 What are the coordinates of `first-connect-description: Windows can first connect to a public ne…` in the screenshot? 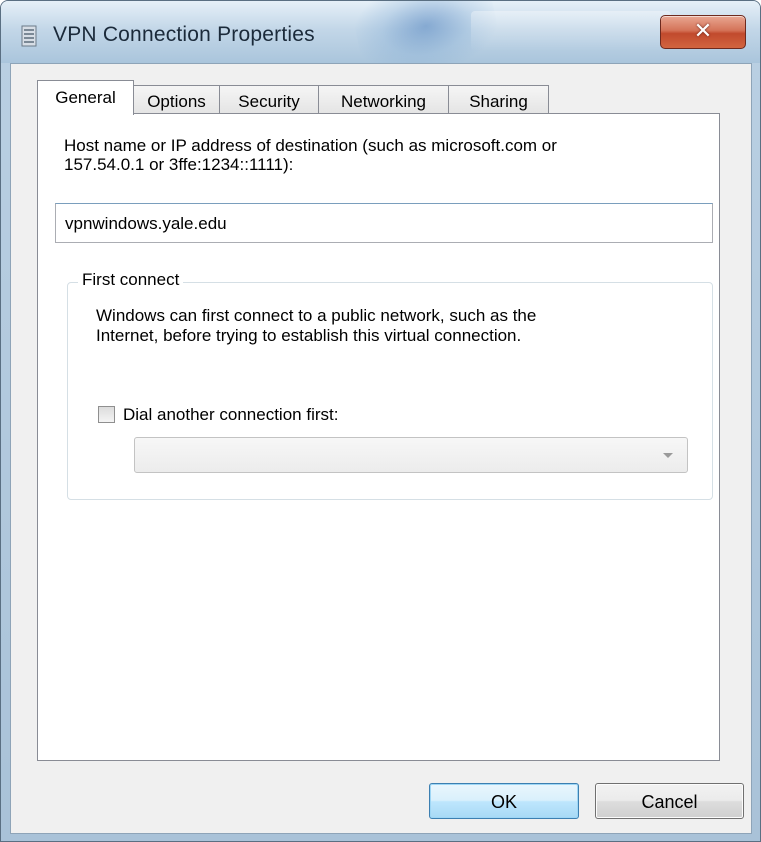 It's located at (396, 326).